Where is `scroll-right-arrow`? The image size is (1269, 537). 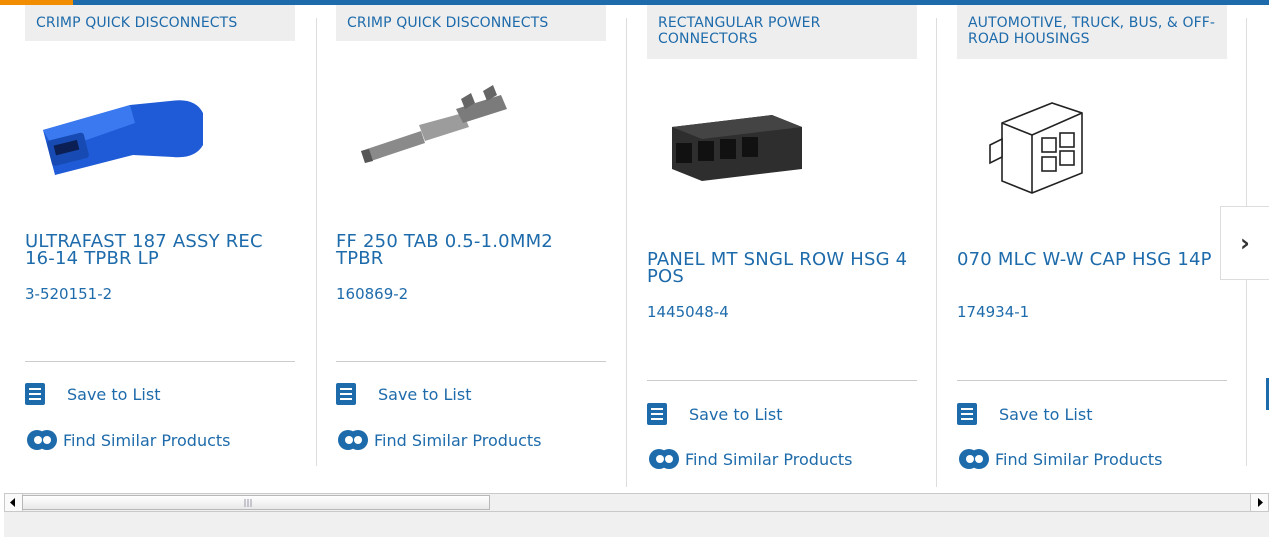
scroll-right-arrow is located at coordinates (1259, 502).